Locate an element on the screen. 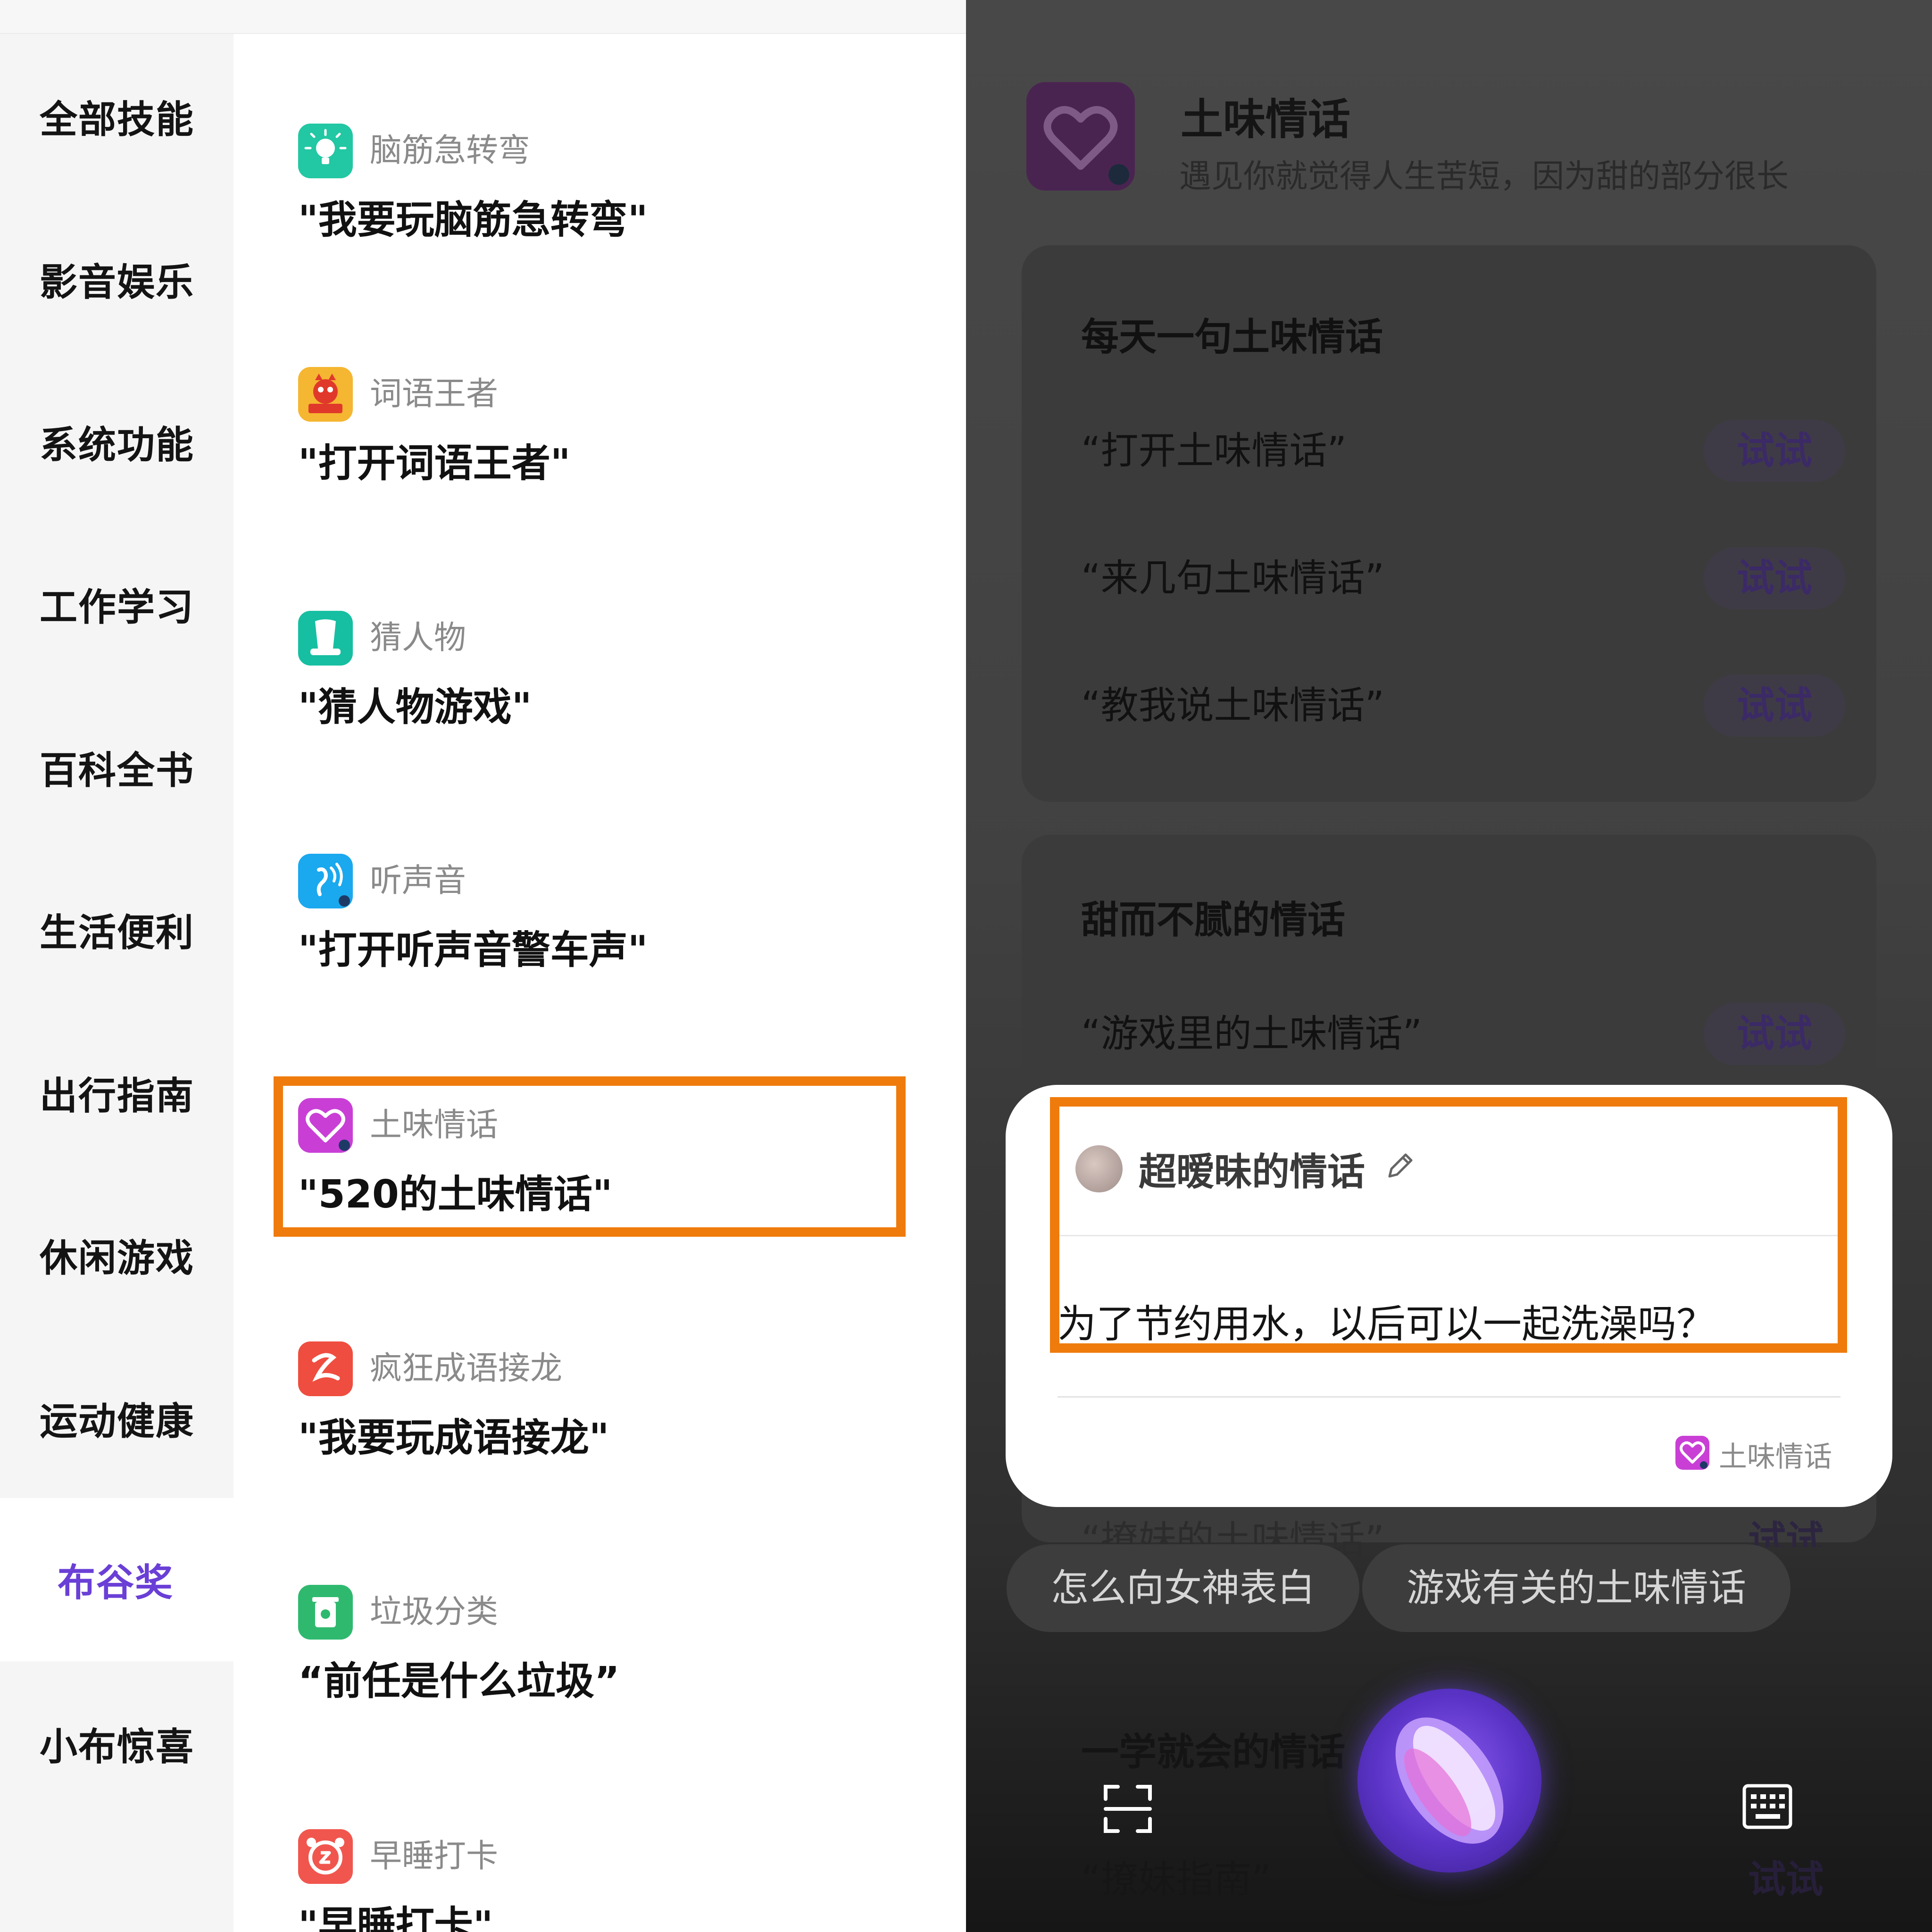  section-title: 每天一句土味情话 is located at coordinates (1232, 337).